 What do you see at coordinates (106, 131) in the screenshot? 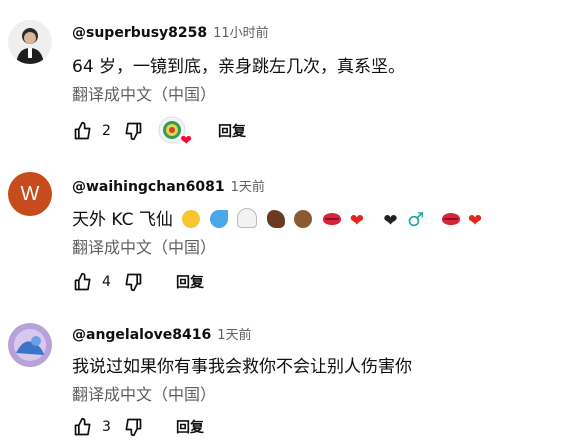
I see `like-count: 2` at bounding box center [106, 131].